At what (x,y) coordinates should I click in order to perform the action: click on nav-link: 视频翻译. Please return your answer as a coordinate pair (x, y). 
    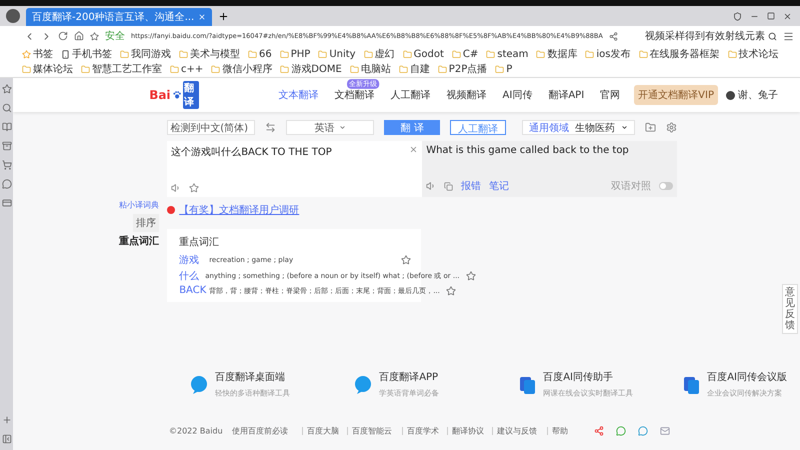
    Looking at the image, I should click on (466, 95).